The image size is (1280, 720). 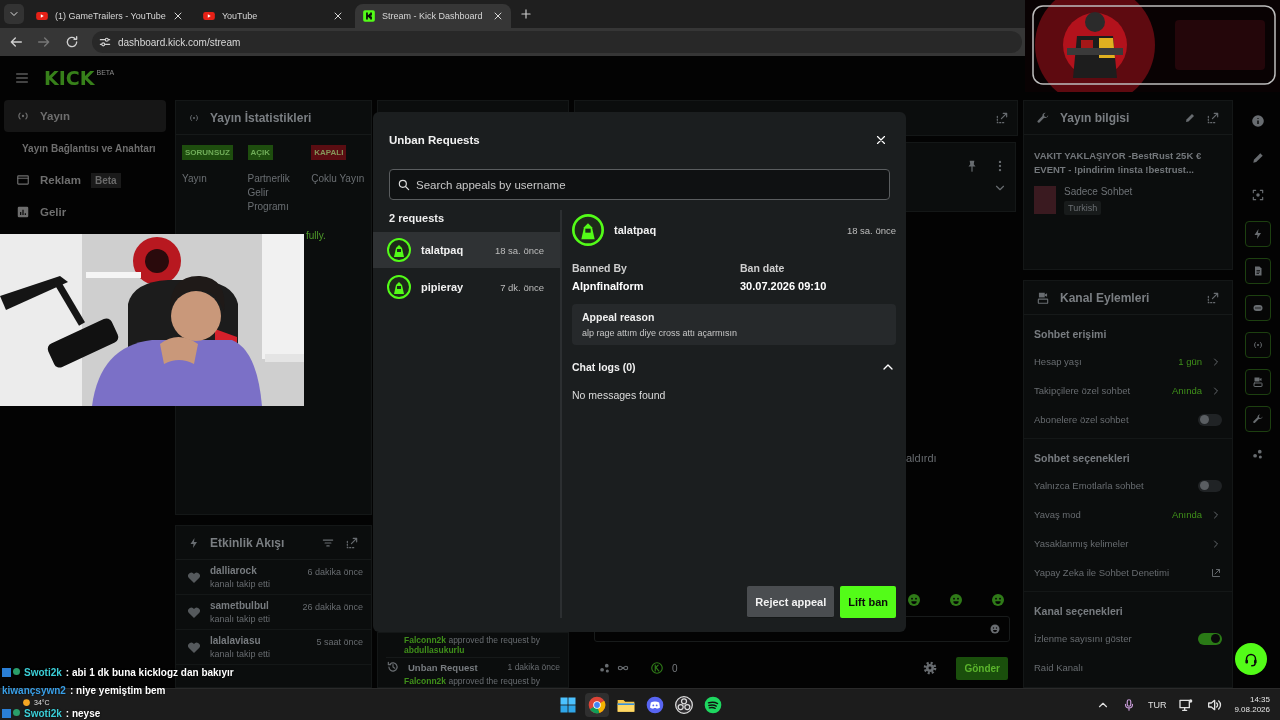 I want to click on camera-icon, so click(x=1258, y=382).